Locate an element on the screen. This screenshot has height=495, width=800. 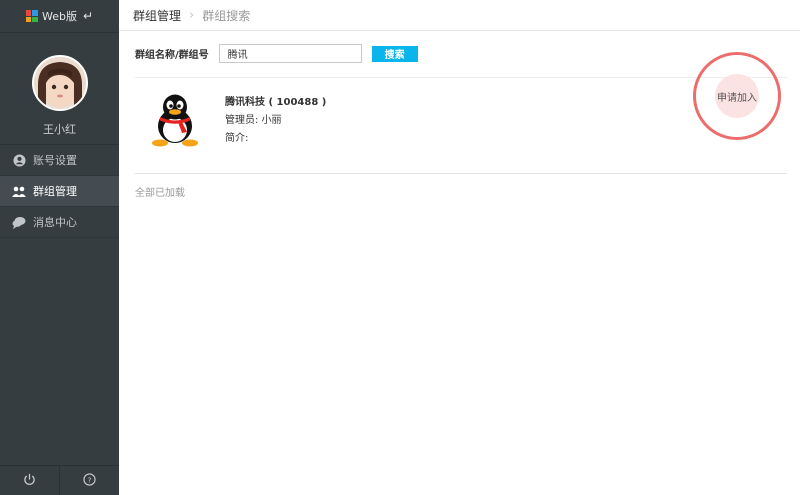
list-status: 全部已加载 is located at coordinates (160, 193).